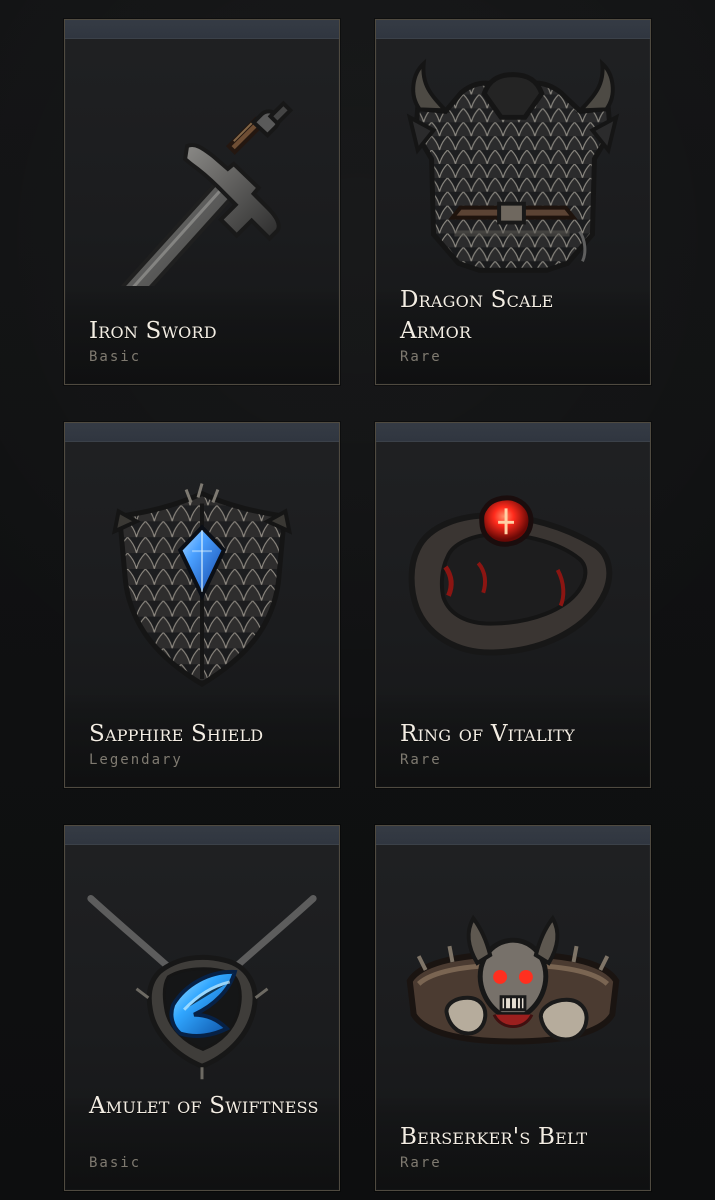 This screenshot has width=715, height=1200. Describe the element at coordinates (513, 979) in the screenshot. I see `belt-icon` at that location.